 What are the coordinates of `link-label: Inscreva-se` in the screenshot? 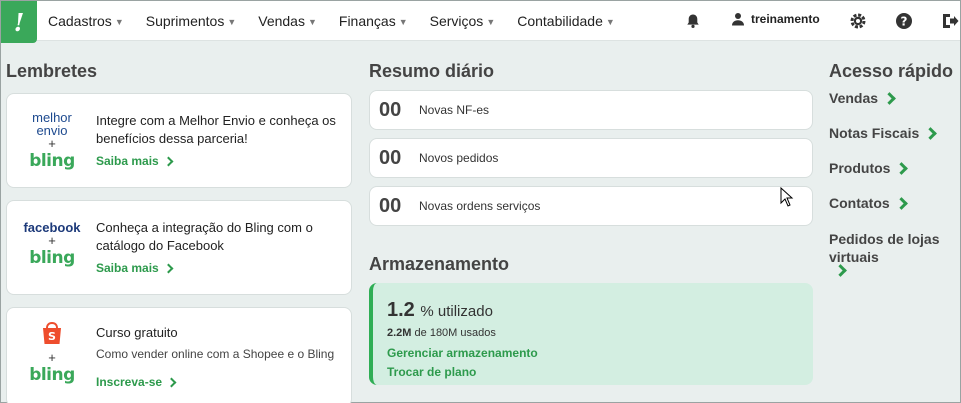 It's located at (129, 382).